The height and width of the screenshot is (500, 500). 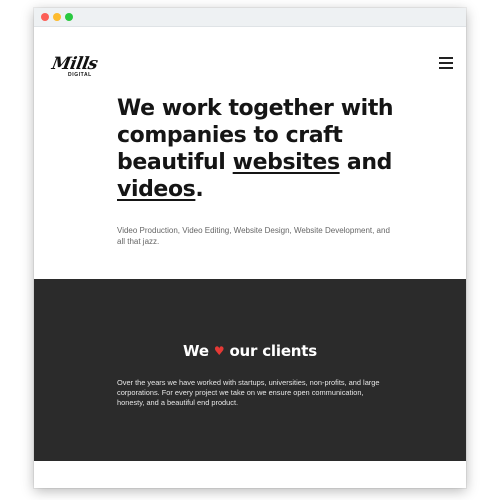 What do you see at coordinates (156, 189) in the screenshot?
I see `videos-link: videos` at bounding box center [156, 189].